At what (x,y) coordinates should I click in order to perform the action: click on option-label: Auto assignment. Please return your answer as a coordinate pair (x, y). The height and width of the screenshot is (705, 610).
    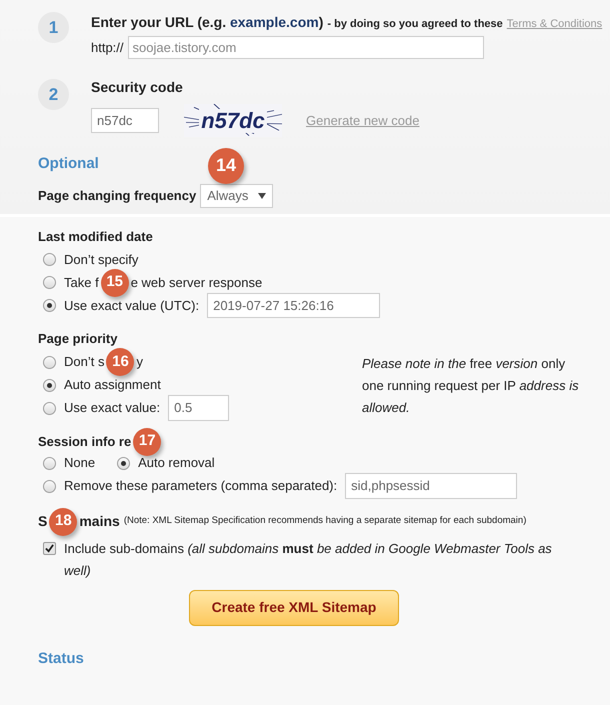
    Looking at the image, I should click on (112, 385).